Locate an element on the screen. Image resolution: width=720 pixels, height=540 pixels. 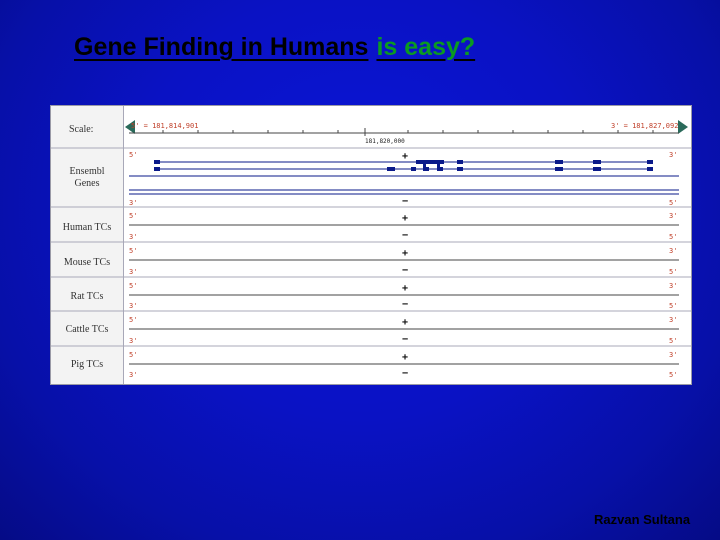
track-label: Cattle TCs is located at coordinates (87, 329).